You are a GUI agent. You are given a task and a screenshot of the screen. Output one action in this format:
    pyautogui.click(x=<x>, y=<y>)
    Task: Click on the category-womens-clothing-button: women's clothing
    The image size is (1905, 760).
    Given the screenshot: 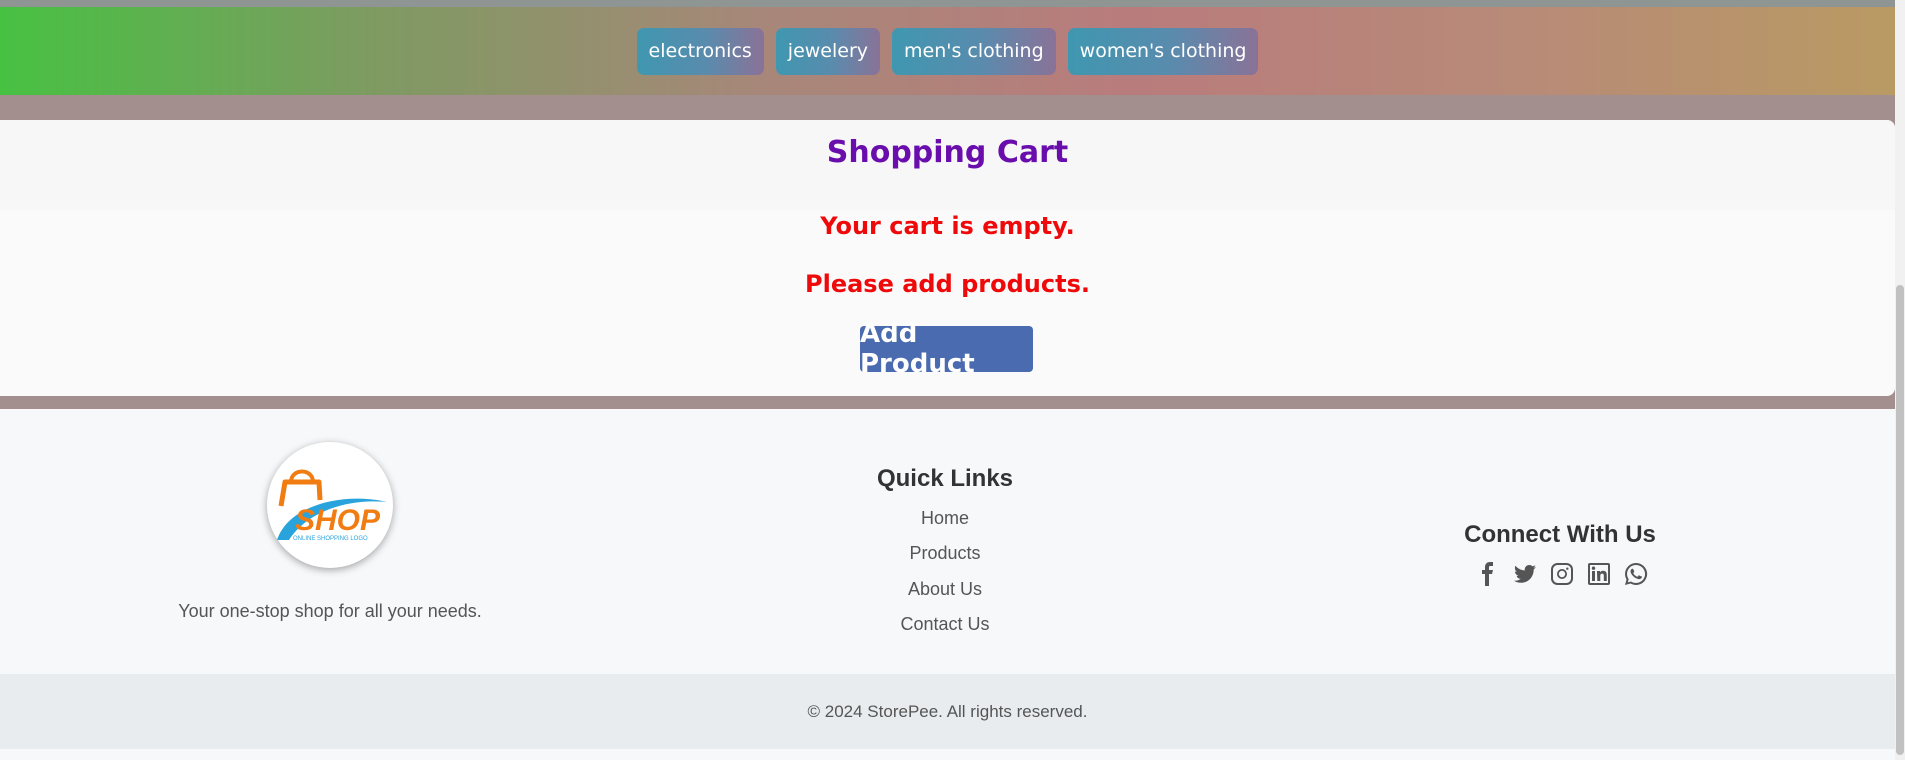 What is the action you would take?
    pyautogui.click(x=1163, y=51)
    